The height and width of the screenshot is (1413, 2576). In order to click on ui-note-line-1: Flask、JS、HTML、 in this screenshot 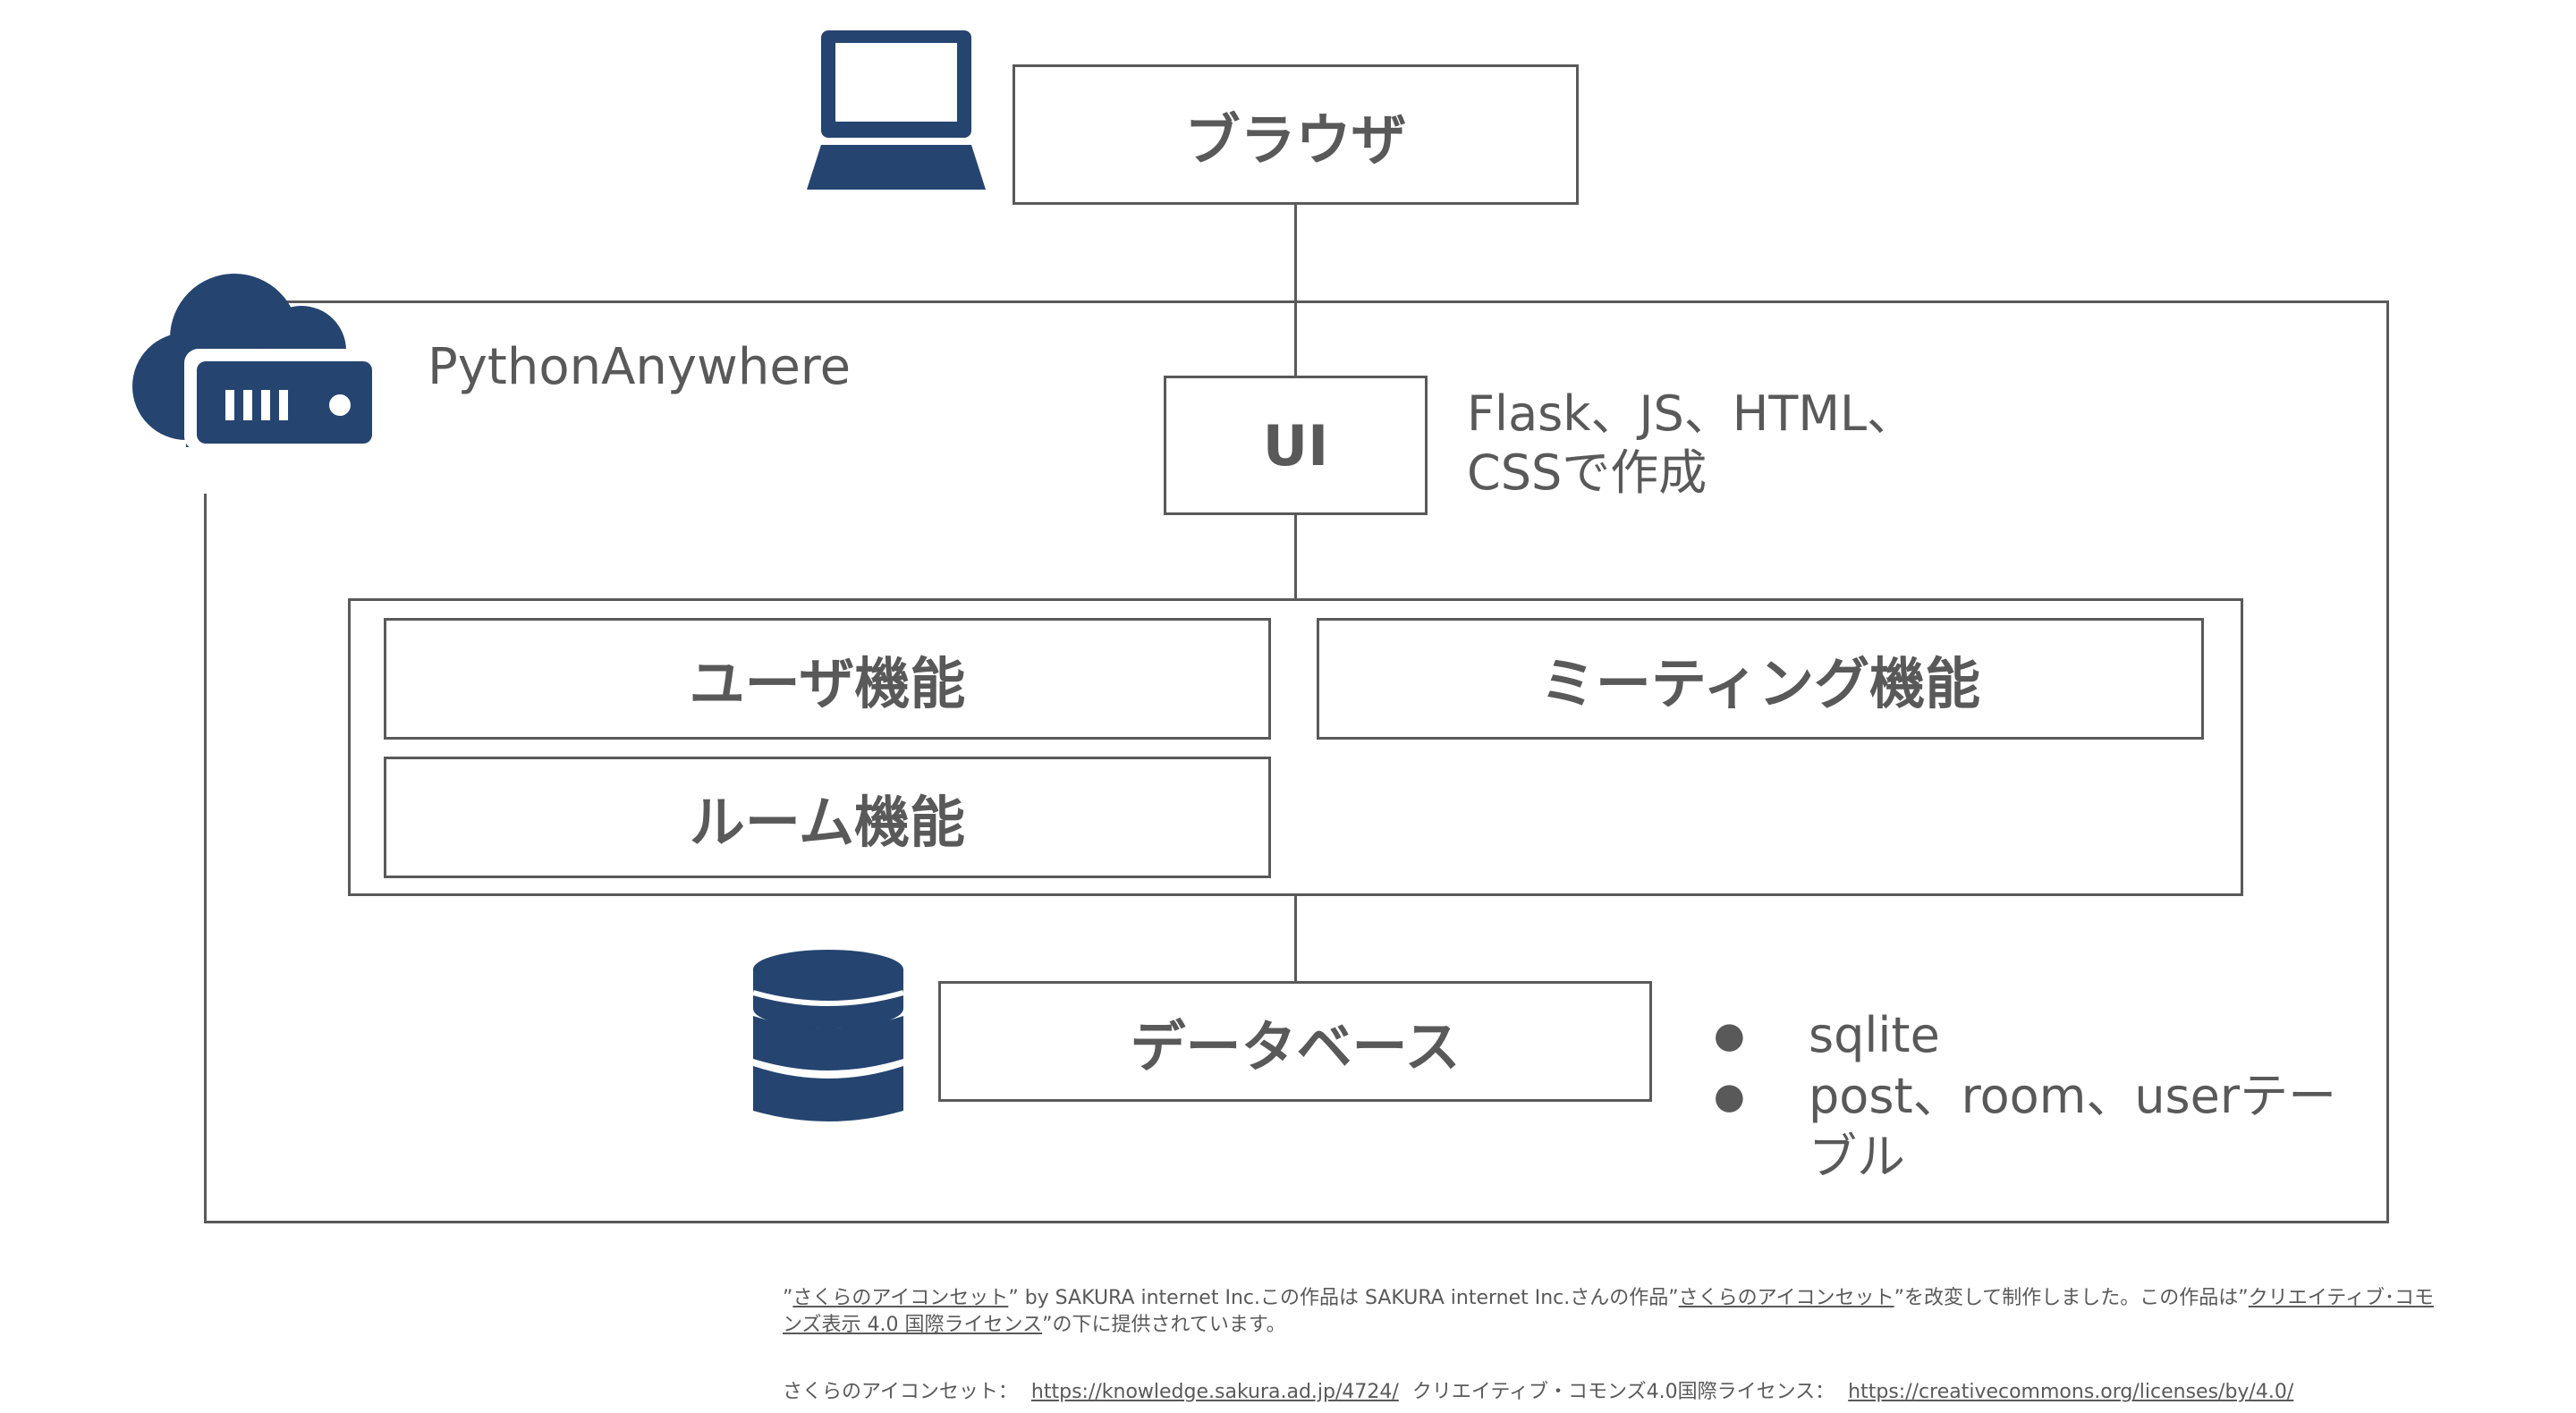, I will do `click(1691, 413)`.